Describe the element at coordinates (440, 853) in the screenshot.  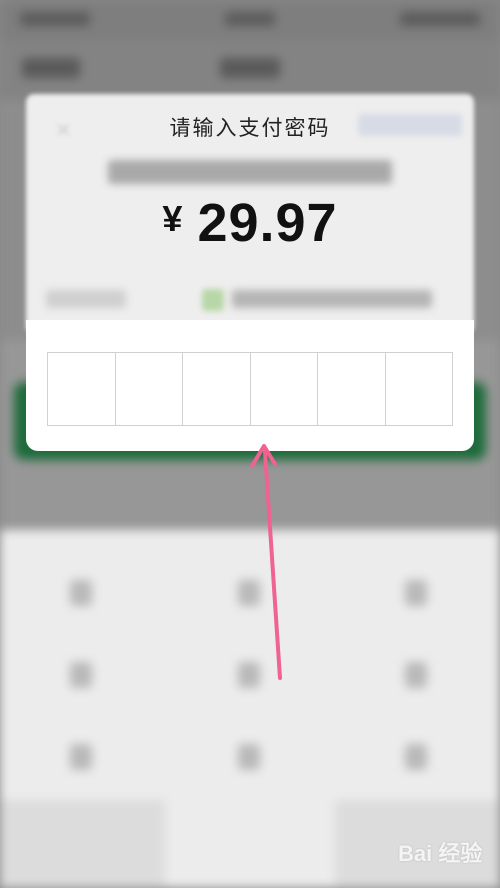
I see `watermark-text: Bai 经验` at that location.